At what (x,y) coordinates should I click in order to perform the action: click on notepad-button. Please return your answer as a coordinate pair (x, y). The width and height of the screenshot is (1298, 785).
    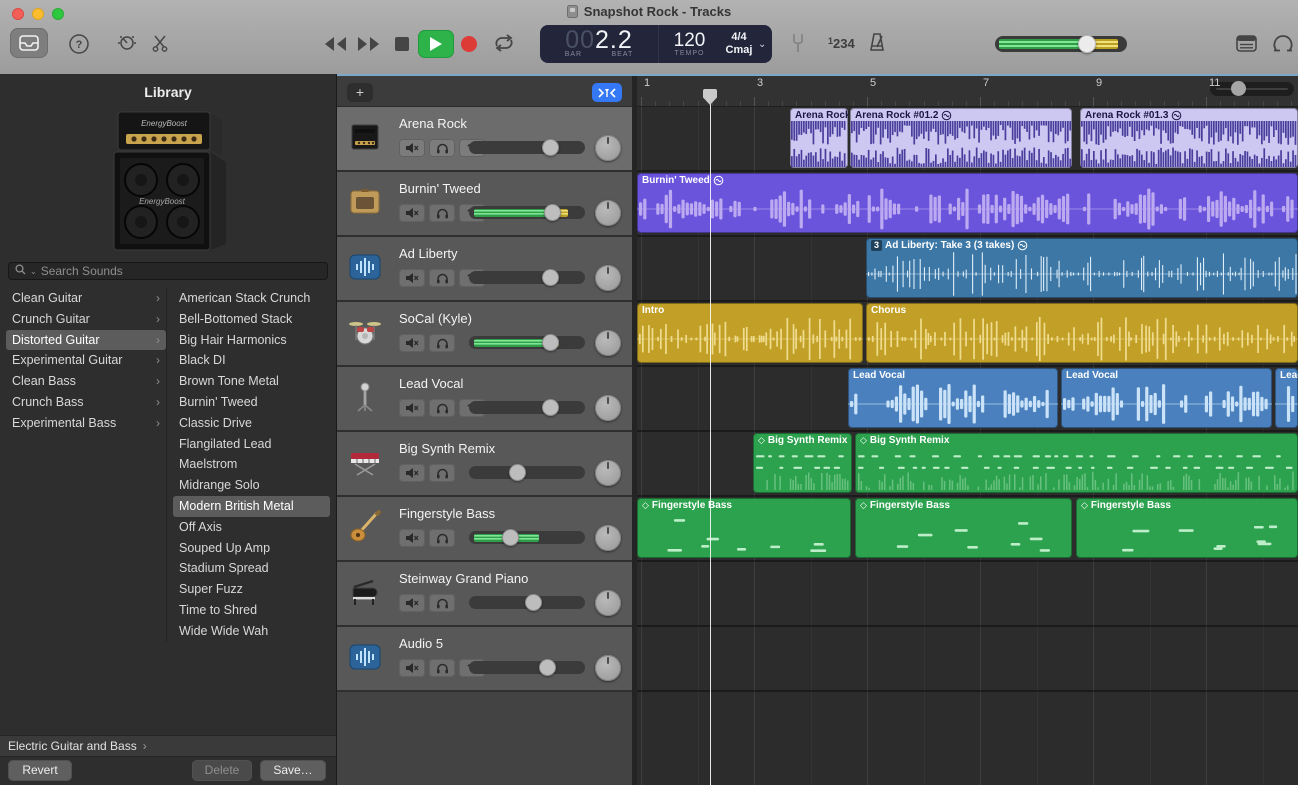
    Looking at the image, I should click on (1246, 43).